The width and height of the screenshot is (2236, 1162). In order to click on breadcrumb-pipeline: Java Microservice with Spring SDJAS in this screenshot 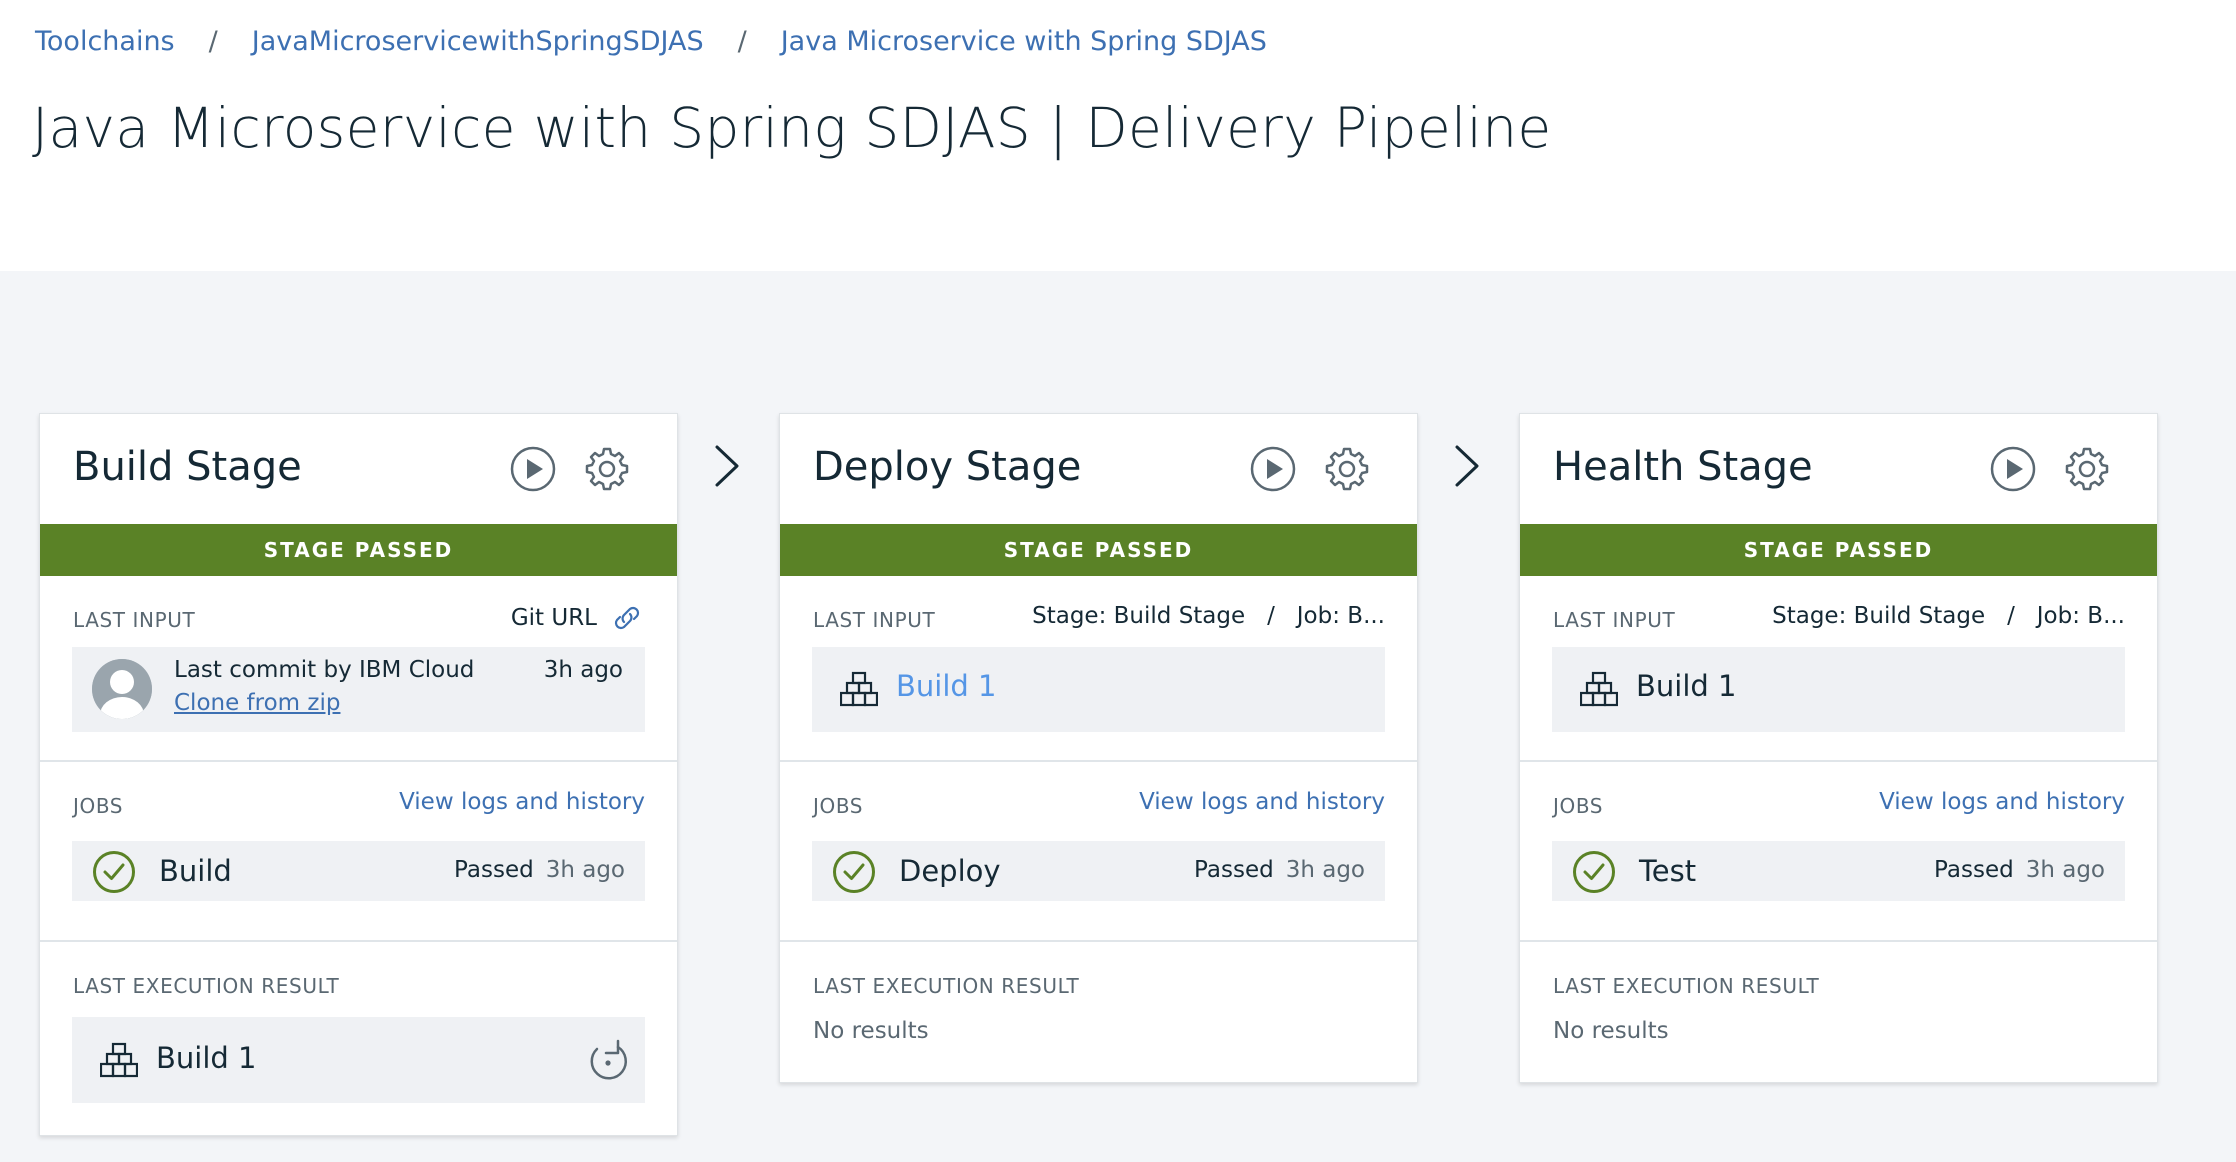, I will do `click(1024, 41)`.